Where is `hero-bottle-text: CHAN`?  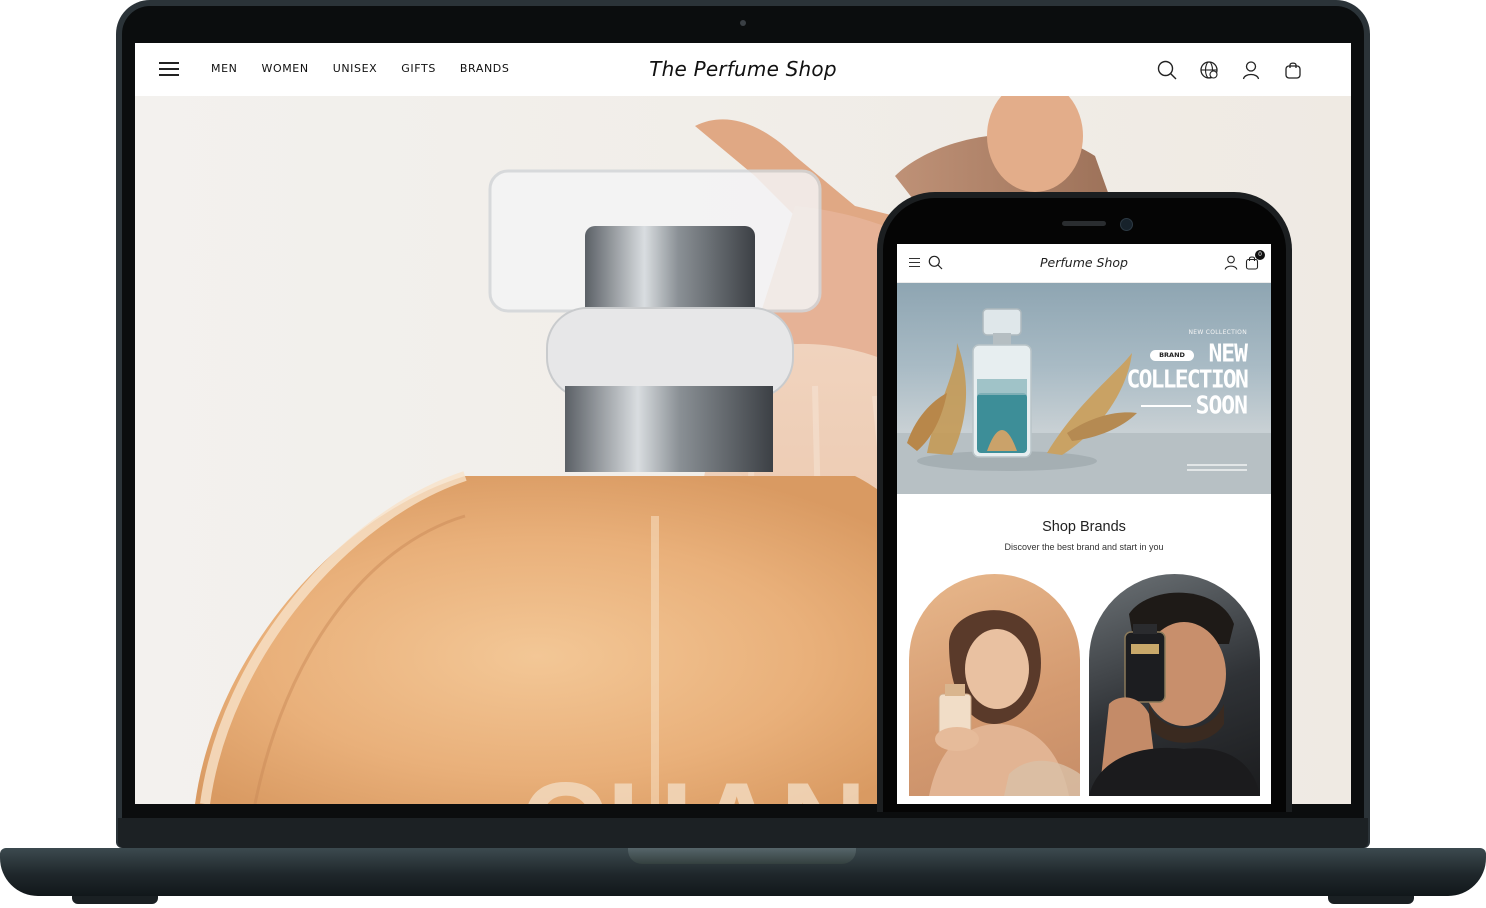
hero-bottle-text: CHAN is located at coordinates (693, 781).